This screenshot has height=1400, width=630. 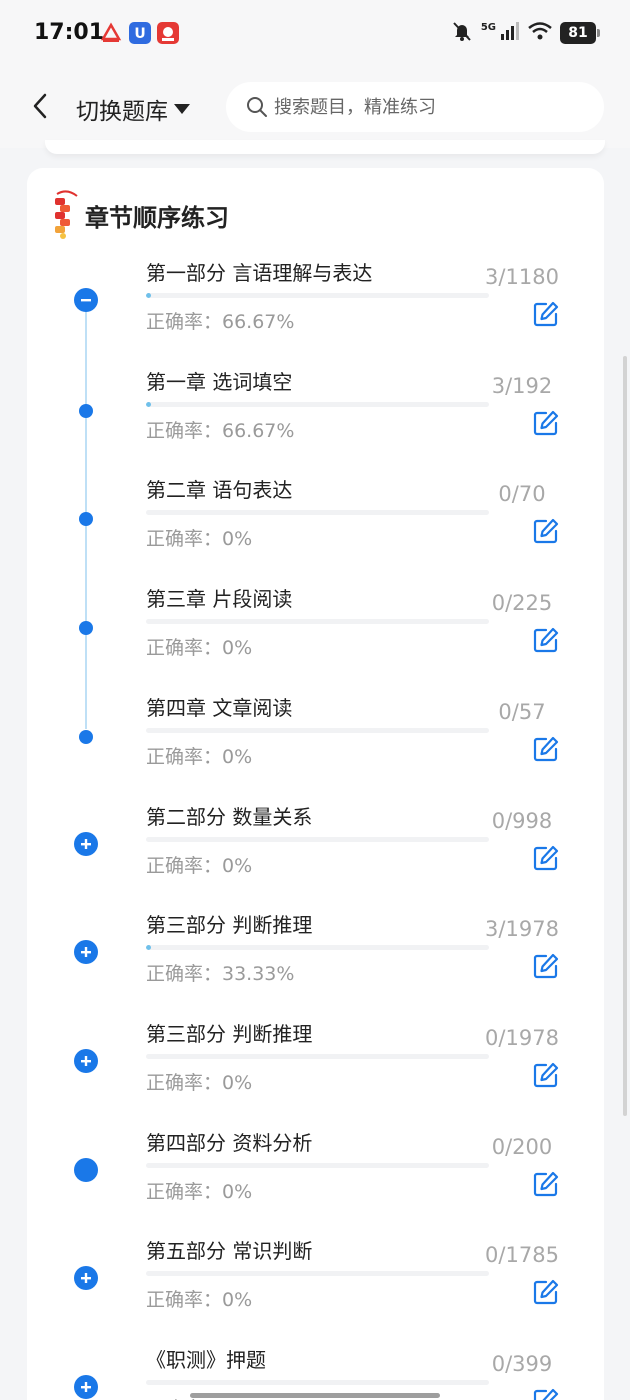 I want to click on chapter-name: 《职测》押题, so click(x=206, y=1360).